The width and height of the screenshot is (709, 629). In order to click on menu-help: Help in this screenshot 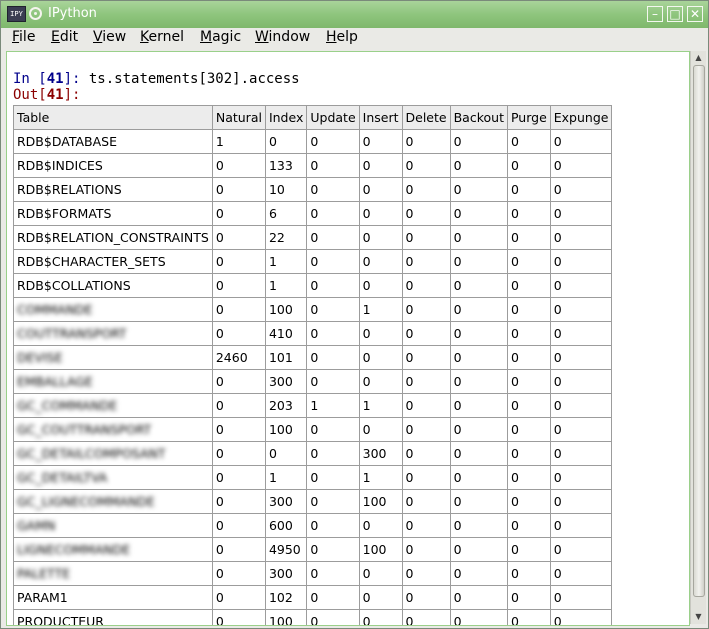, I will do `click(342, 37)`.